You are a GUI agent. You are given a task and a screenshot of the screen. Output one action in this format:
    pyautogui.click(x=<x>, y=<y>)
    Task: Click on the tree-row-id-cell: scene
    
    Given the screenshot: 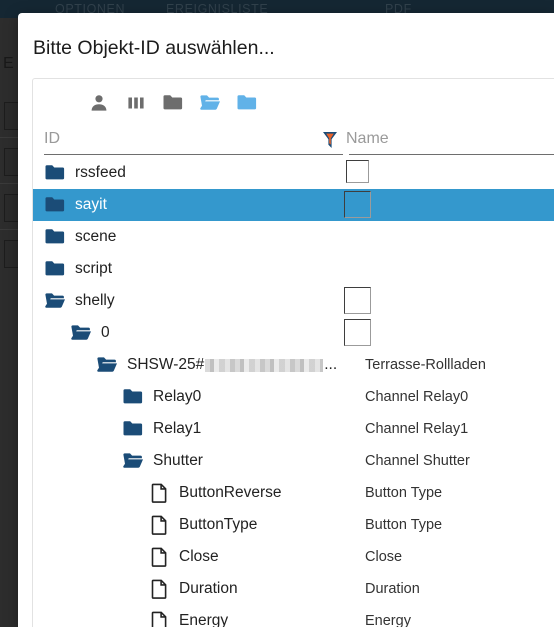 What is the action you would take?
    pyautogui.click(x=74, y=237)
    